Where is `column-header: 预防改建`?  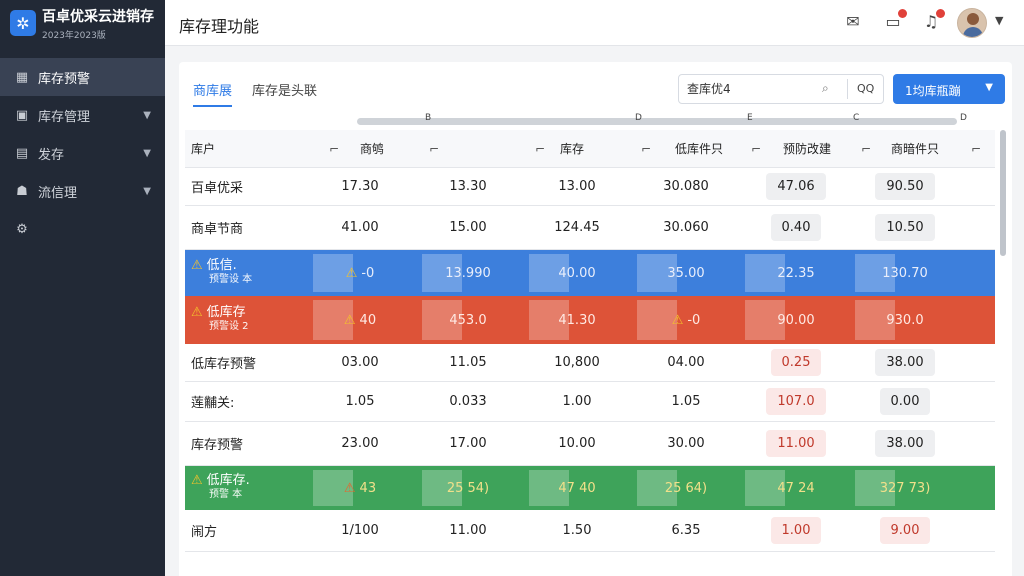
column-header: 预防改建 is located at coordinates (807, 148).